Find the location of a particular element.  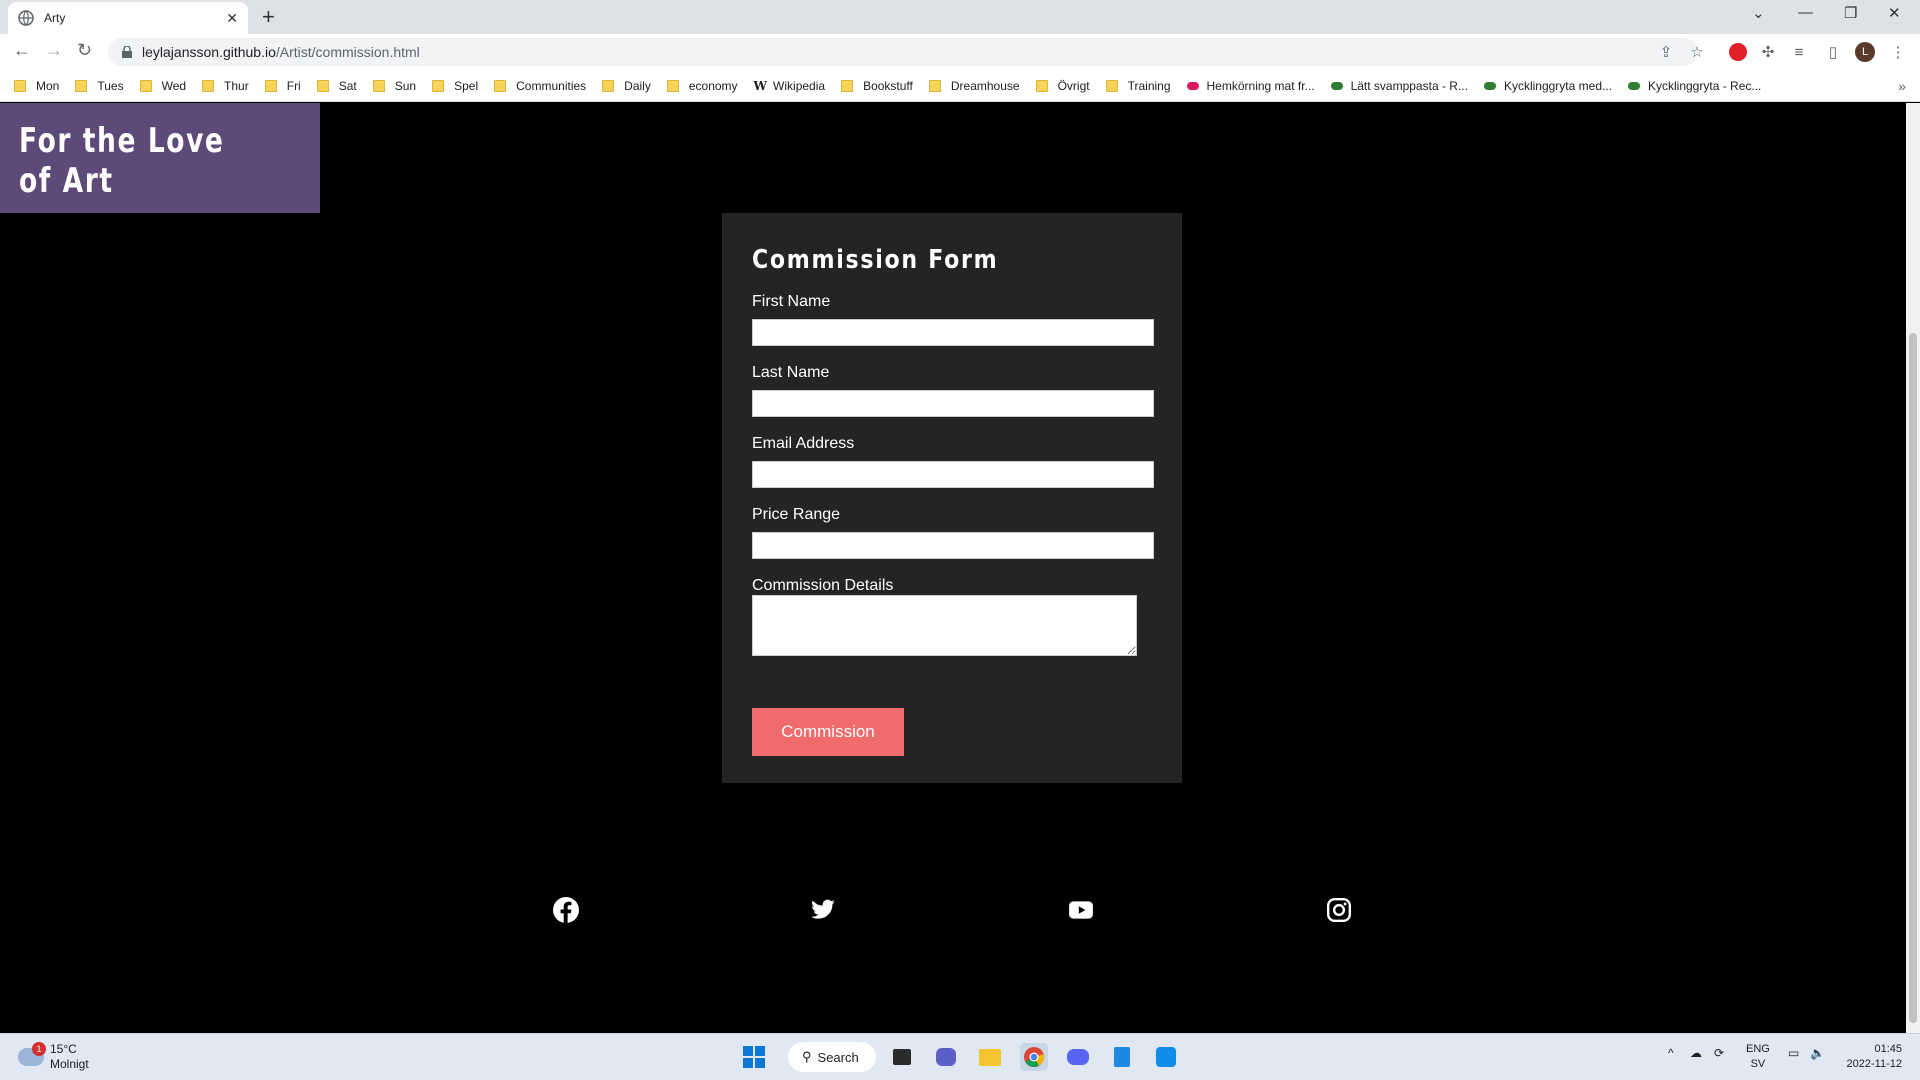

bookmark-item: W Wikipedia is located at coordinates (790, 86).